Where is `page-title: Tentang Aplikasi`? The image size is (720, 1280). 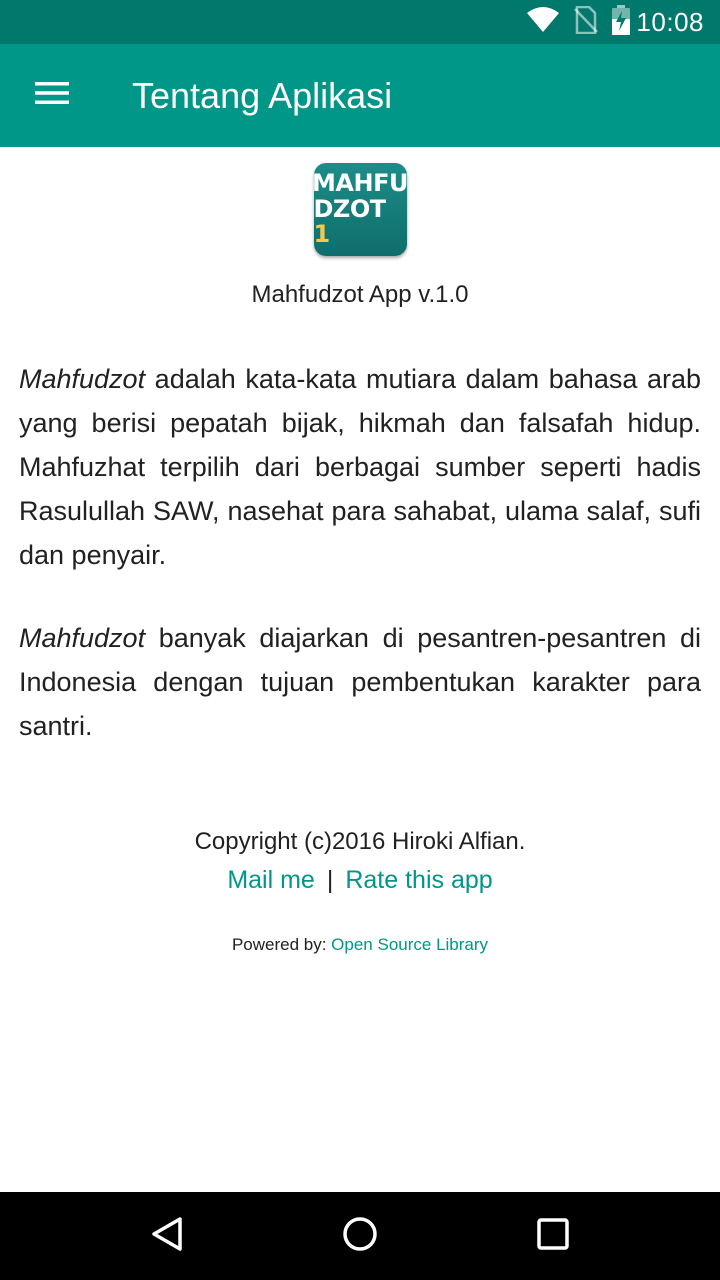 page-title: Tentang Aplikasi is located at coordinates (262, 95).